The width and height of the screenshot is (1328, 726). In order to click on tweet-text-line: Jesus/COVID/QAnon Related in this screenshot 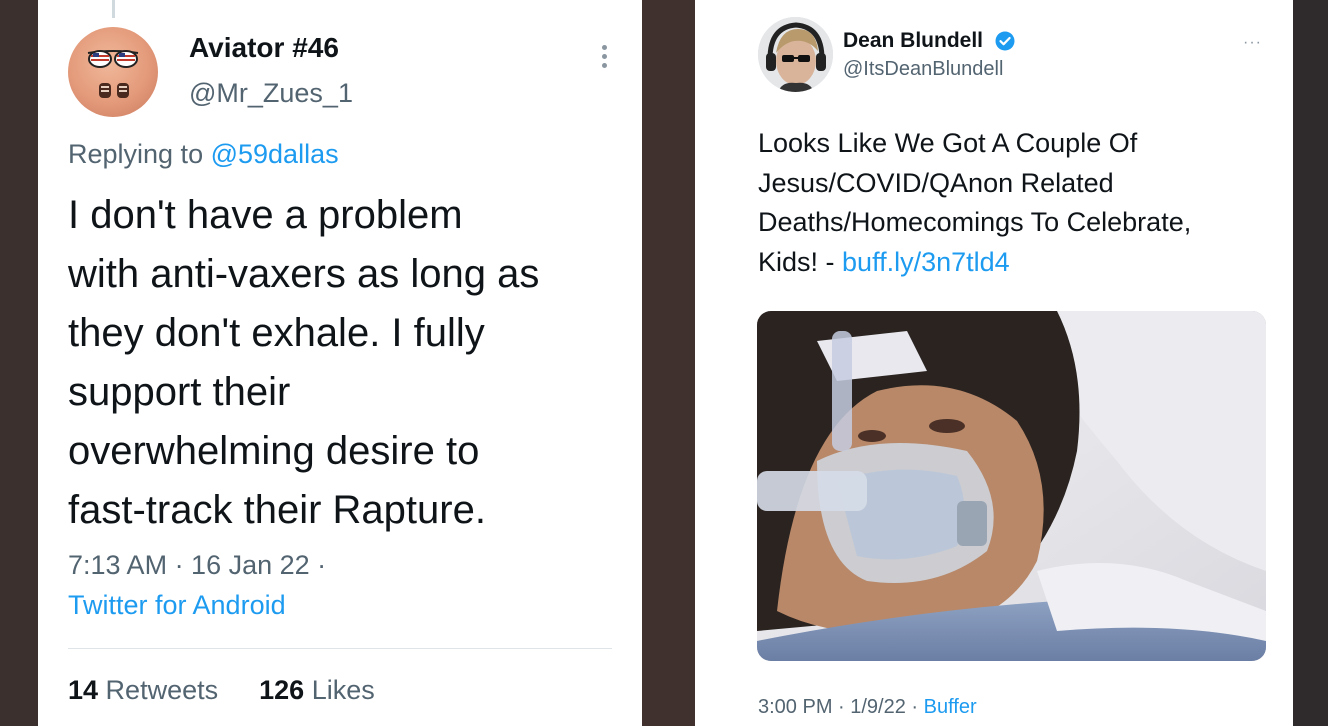, I will do `click(936, 182)`.